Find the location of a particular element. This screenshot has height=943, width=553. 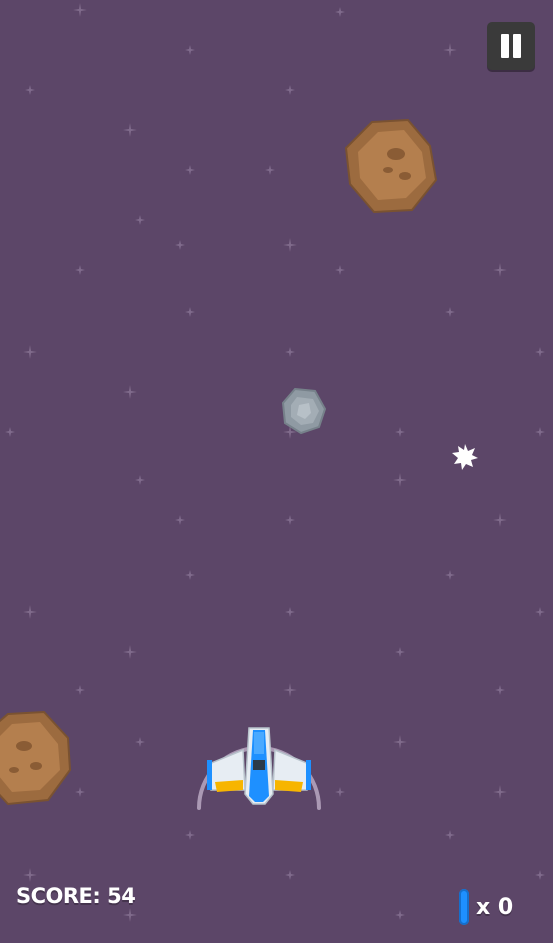

player-spaceship is located at coordinates (259, 762).